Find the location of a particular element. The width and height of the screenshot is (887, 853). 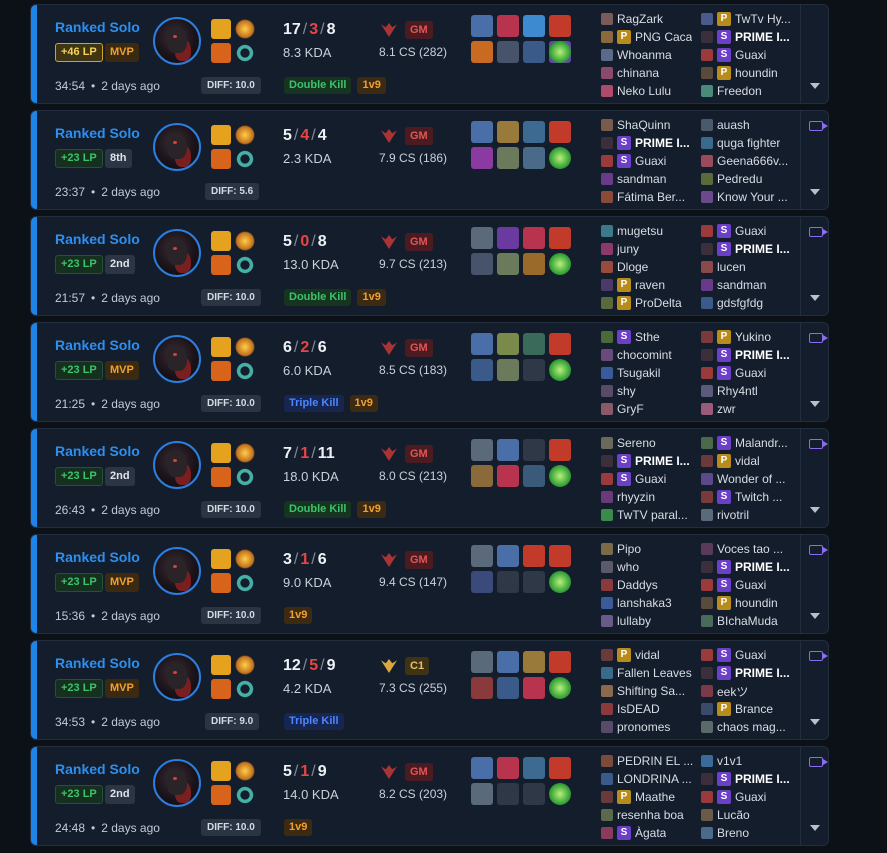

player-row: S Sthe is located at coordinates (649, 337).